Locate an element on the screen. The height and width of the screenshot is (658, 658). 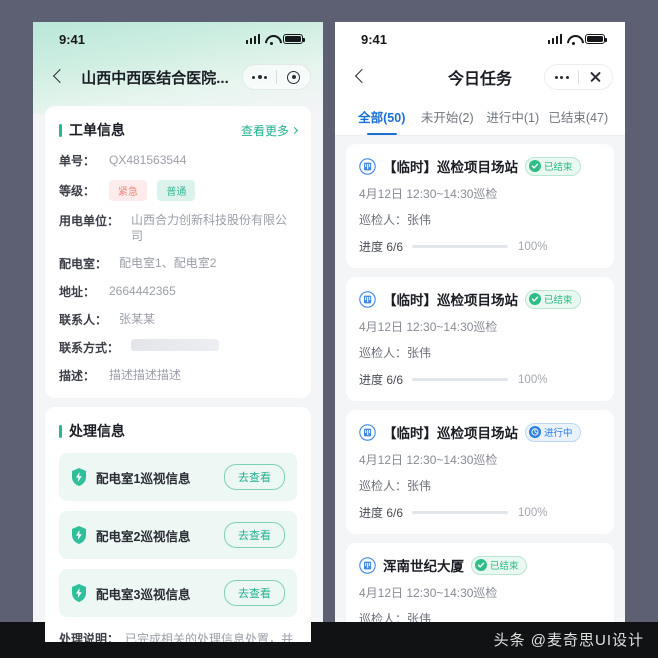
status-badge: 已结束 is located at coordinates (553, 166).